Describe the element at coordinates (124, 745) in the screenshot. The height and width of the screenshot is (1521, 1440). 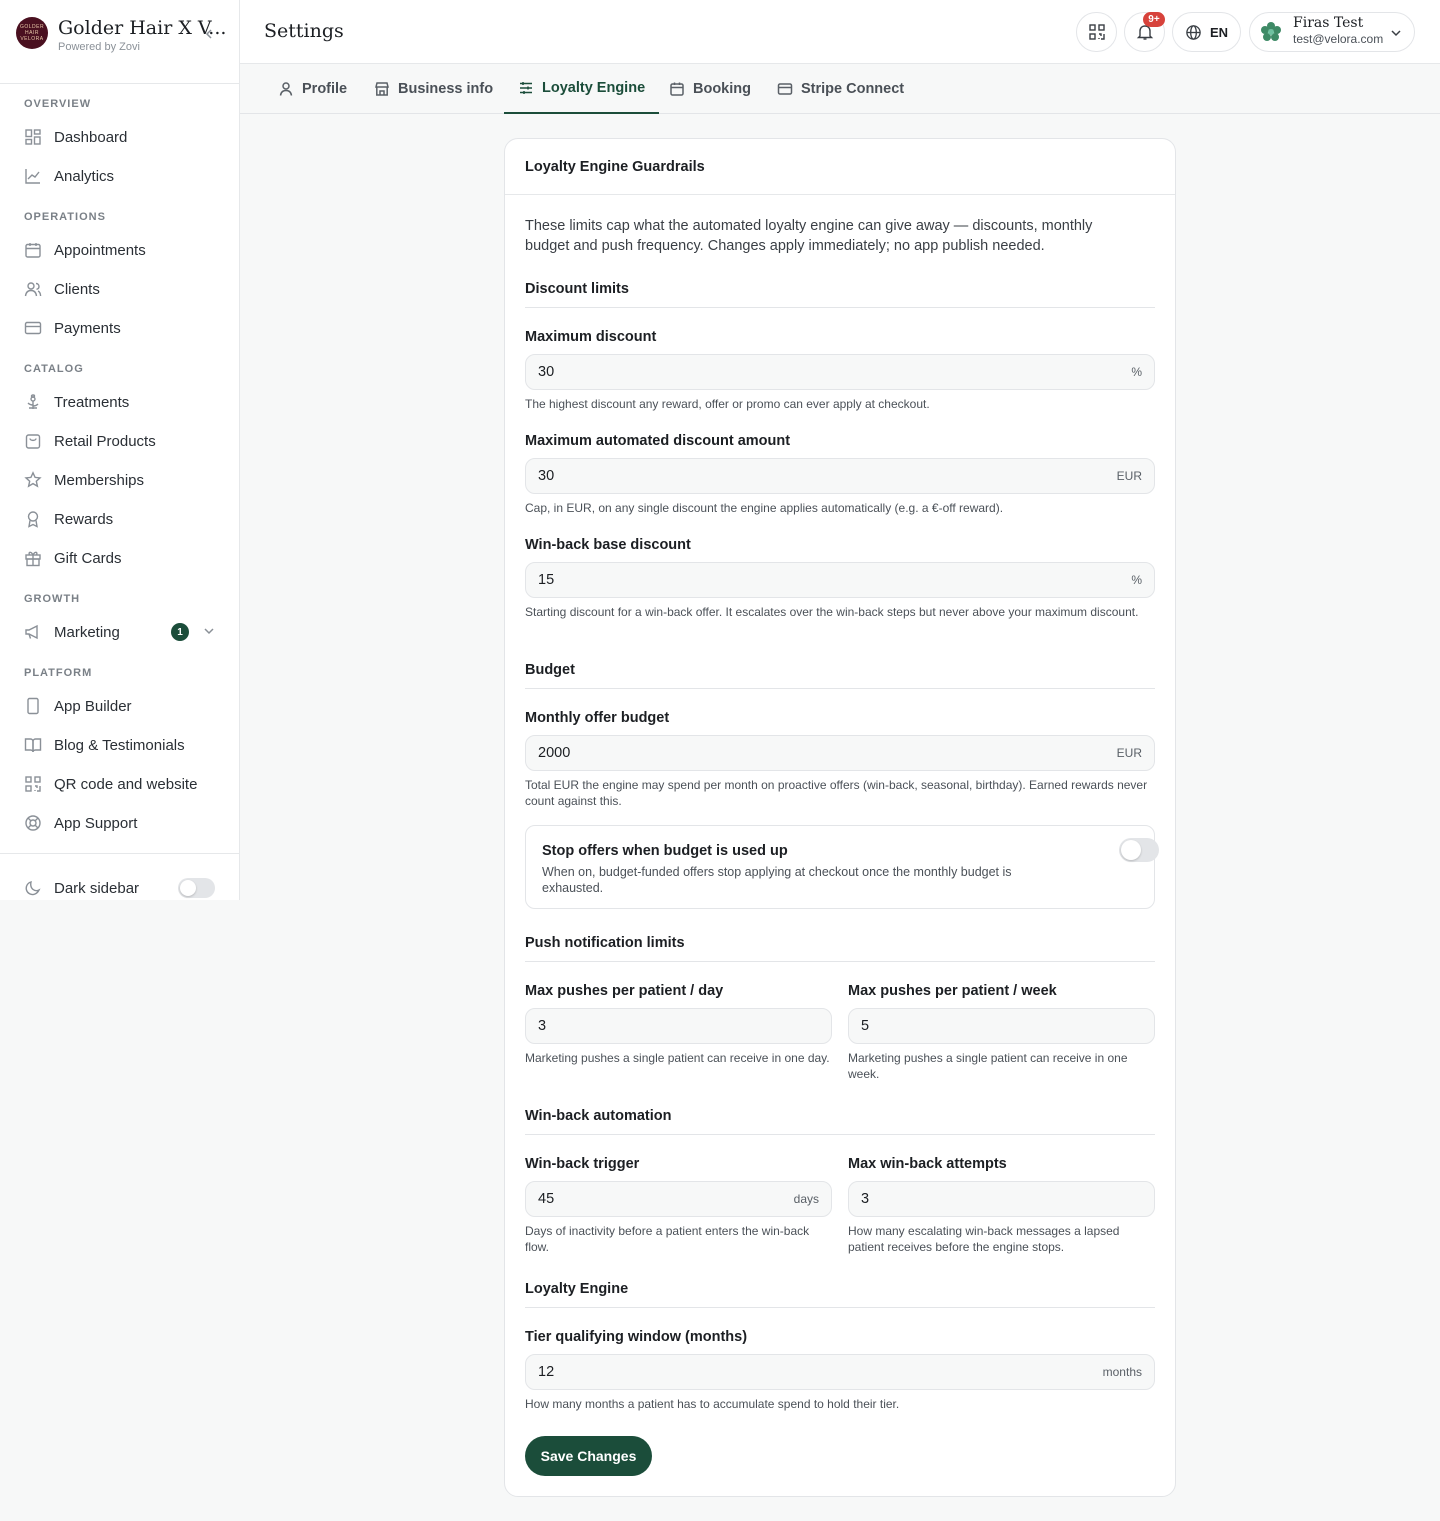
I see `sidebar-item-blog: Blog & Testimonials` at that location.